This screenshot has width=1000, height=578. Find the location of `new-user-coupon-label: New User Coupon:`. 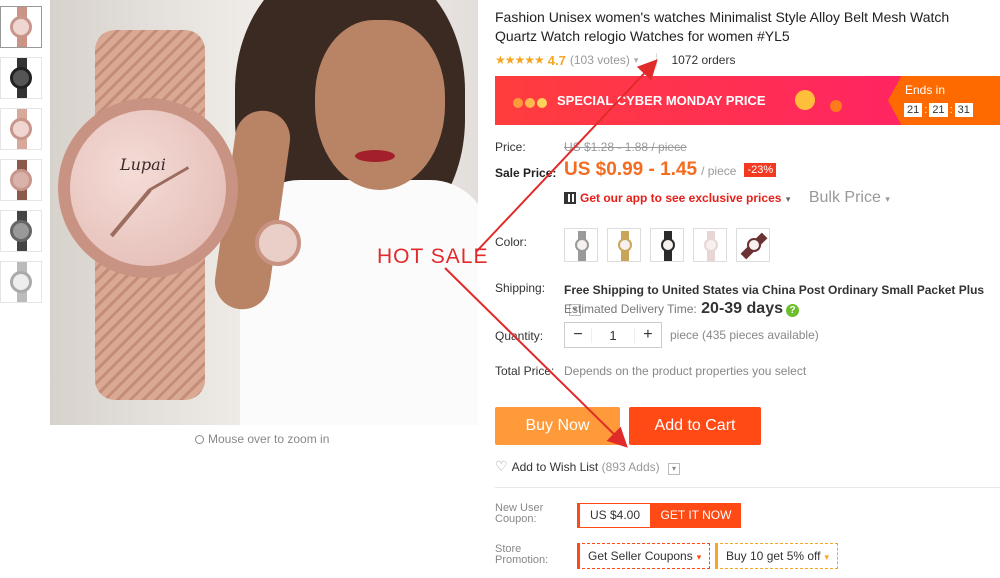

new-user-coupon-label: New User Coupon: is located at coordinates (519, 514).